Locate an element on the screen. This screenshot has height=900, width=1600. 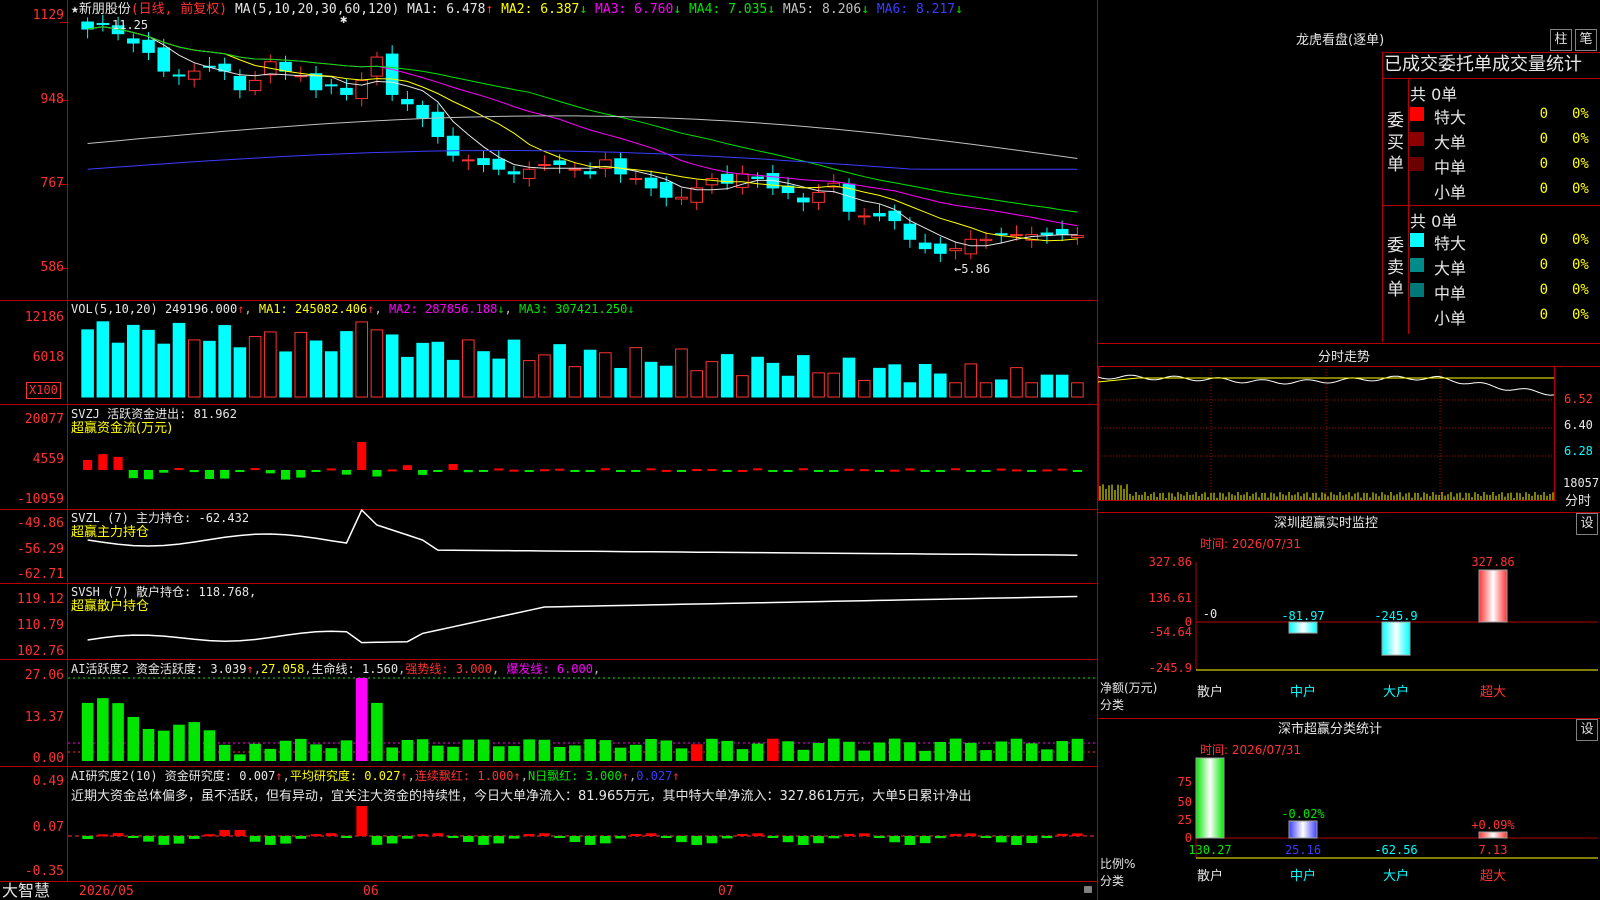
ai-activity-bars is located at coordinates (582, 719).